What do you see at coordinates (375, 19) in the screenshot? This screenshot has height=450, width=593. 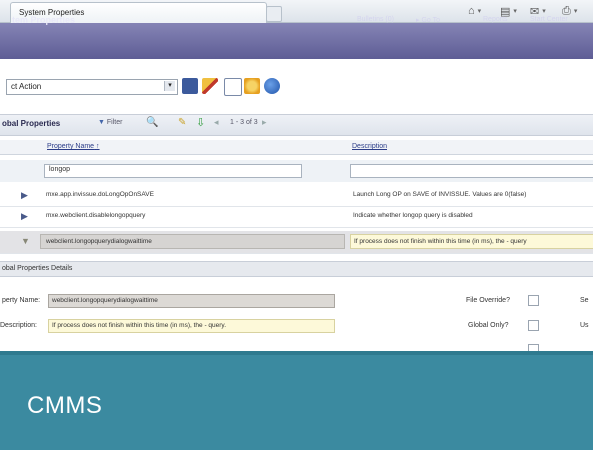 I see `bulletins-link: Bulletins (0)` at bounding box center [375, 19].